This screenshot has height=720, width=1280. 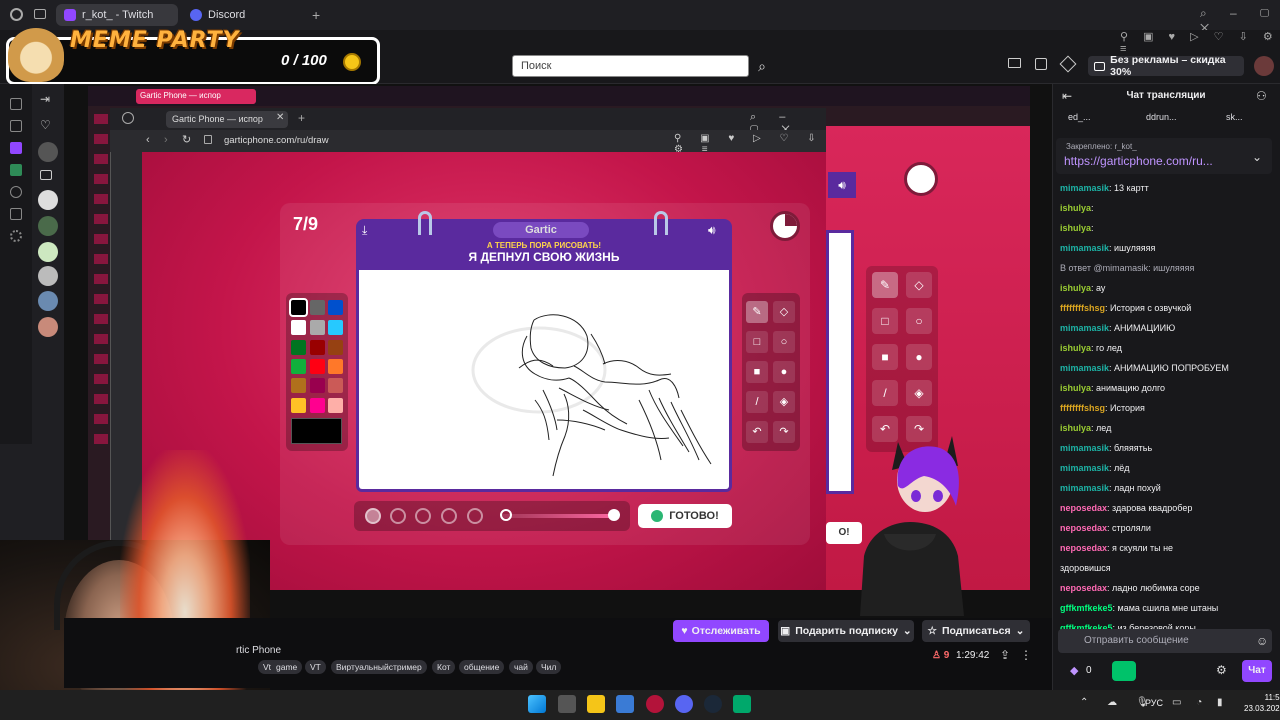 What do you see at coordinates (1261, 96) in the screenshot?
I see `chat-users-icon: ⚇` at bounding box center [1261, 96].